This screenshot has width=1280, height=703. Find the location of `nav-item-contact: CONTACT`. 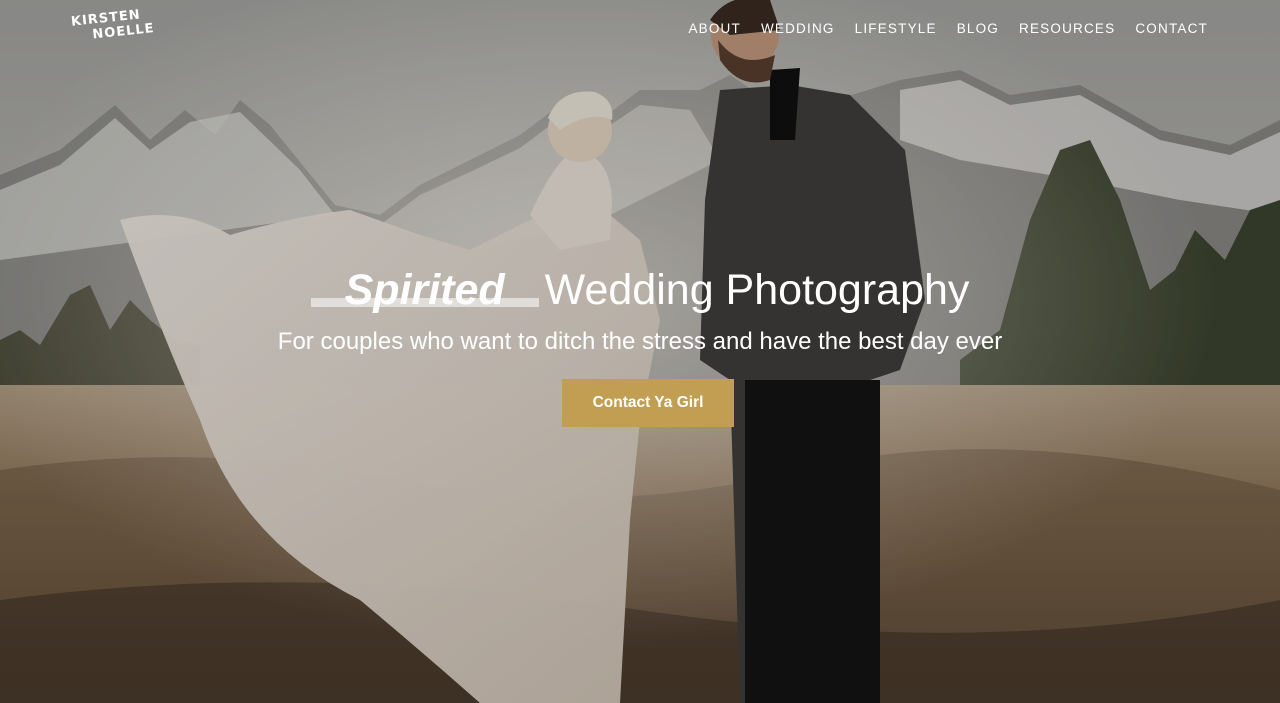

nav-item-contact: CONTACT is located at coordinates (1171, 29).